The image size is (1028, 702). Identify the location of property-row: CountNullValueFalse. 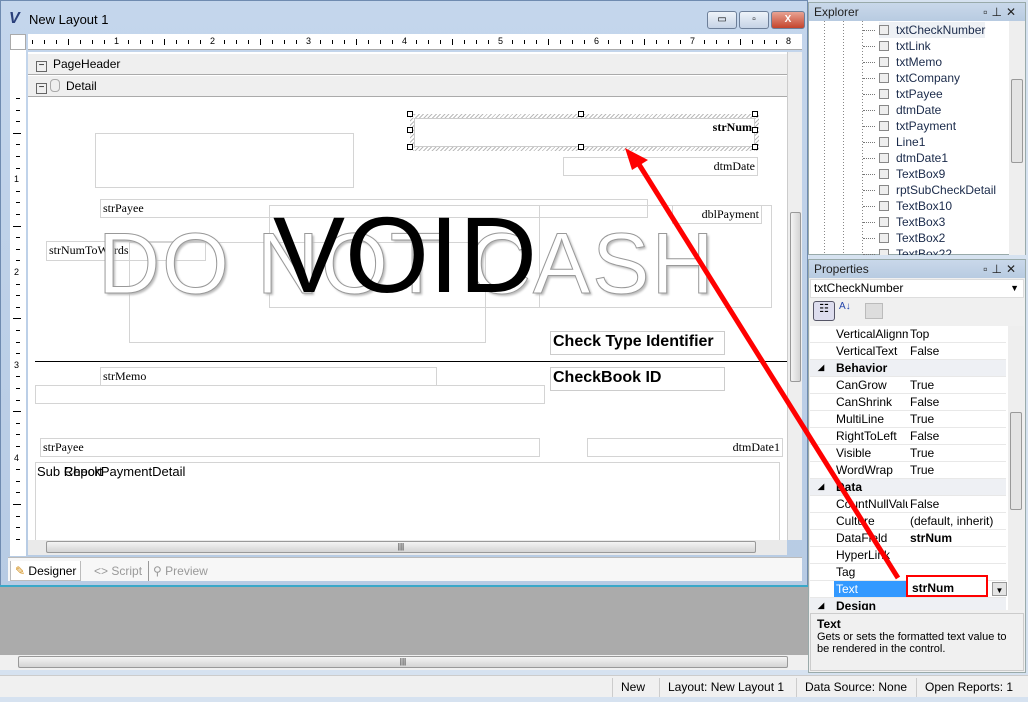
(908, 504).